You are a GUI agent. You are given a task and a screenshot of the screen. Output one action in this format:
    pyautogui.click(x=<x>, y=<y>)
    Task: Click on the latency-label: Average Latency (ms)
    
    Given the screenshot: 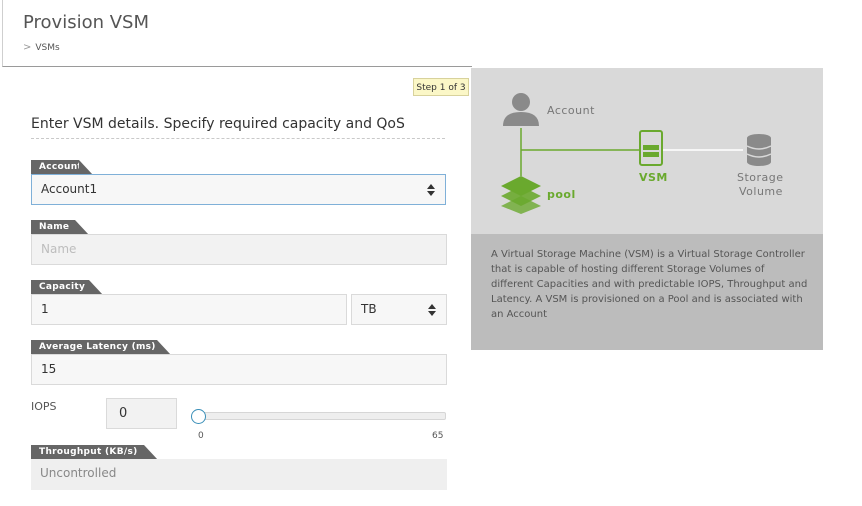 What is the action you would take?
    pyautogui.click(x=101, y=347)
    